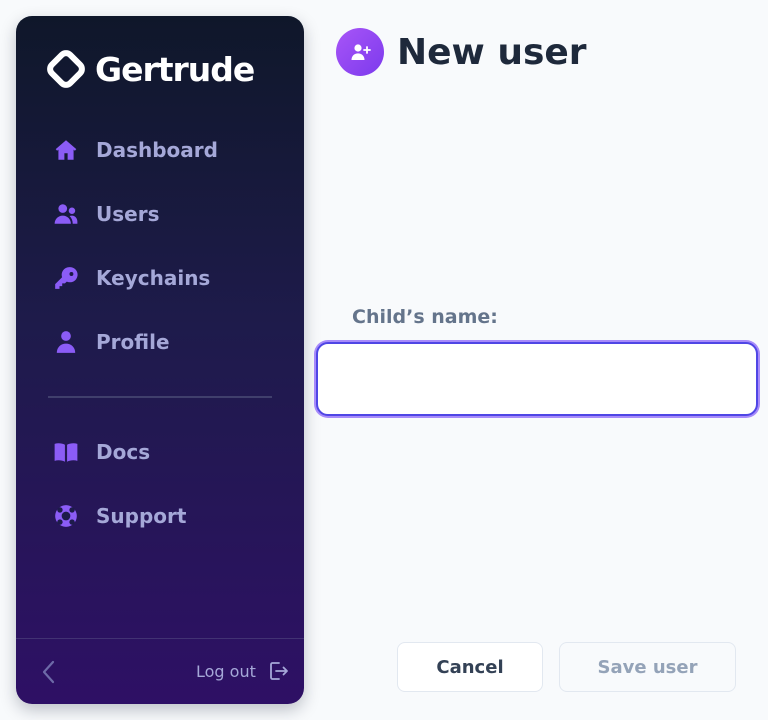 Image resolution: width=768 pixels, height=720 pixels. What do you see at coordinates (226, 671) in the screenshot?
I see `logout-label: Log out` at bounding box center [226, 671].